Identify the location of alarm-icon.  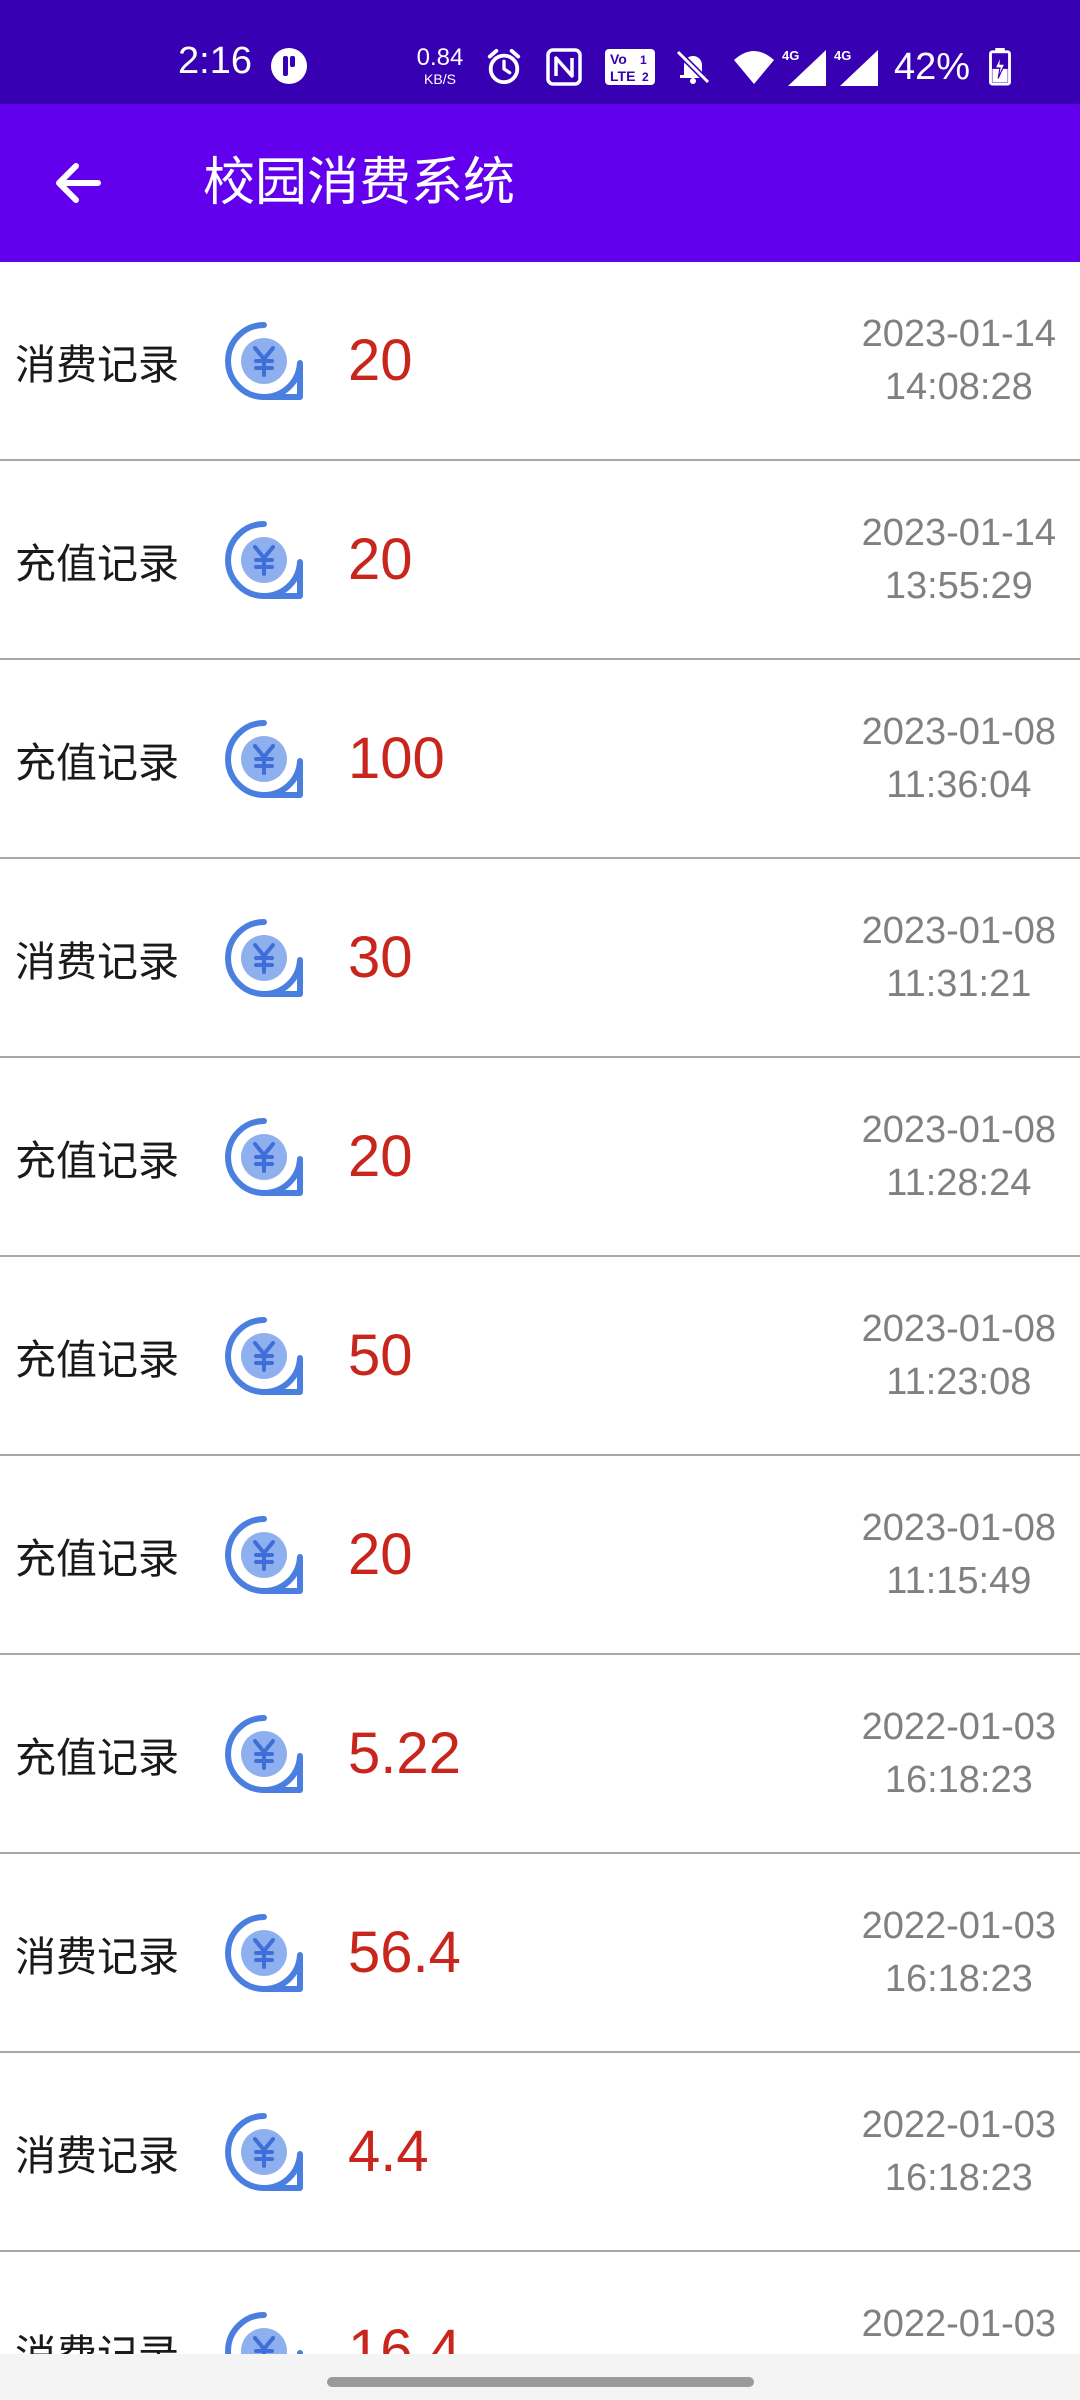
(504, 66).